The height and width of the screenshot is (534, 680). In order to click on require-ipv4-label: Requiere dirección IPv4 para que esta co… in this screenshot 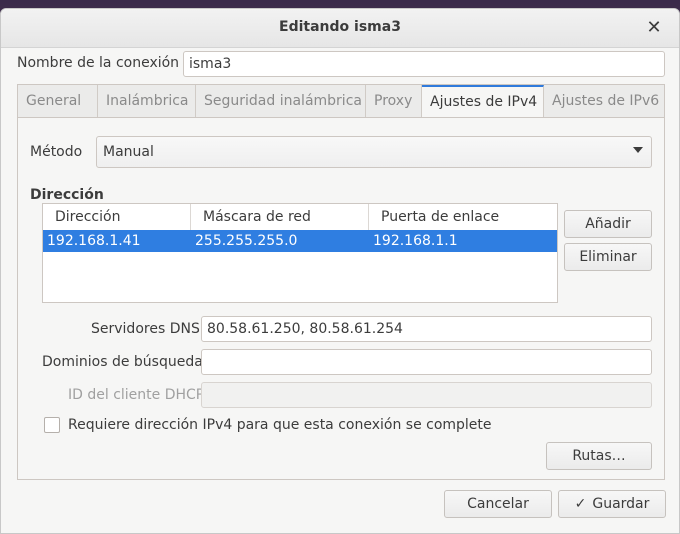, I will do `click(280, 425)`.